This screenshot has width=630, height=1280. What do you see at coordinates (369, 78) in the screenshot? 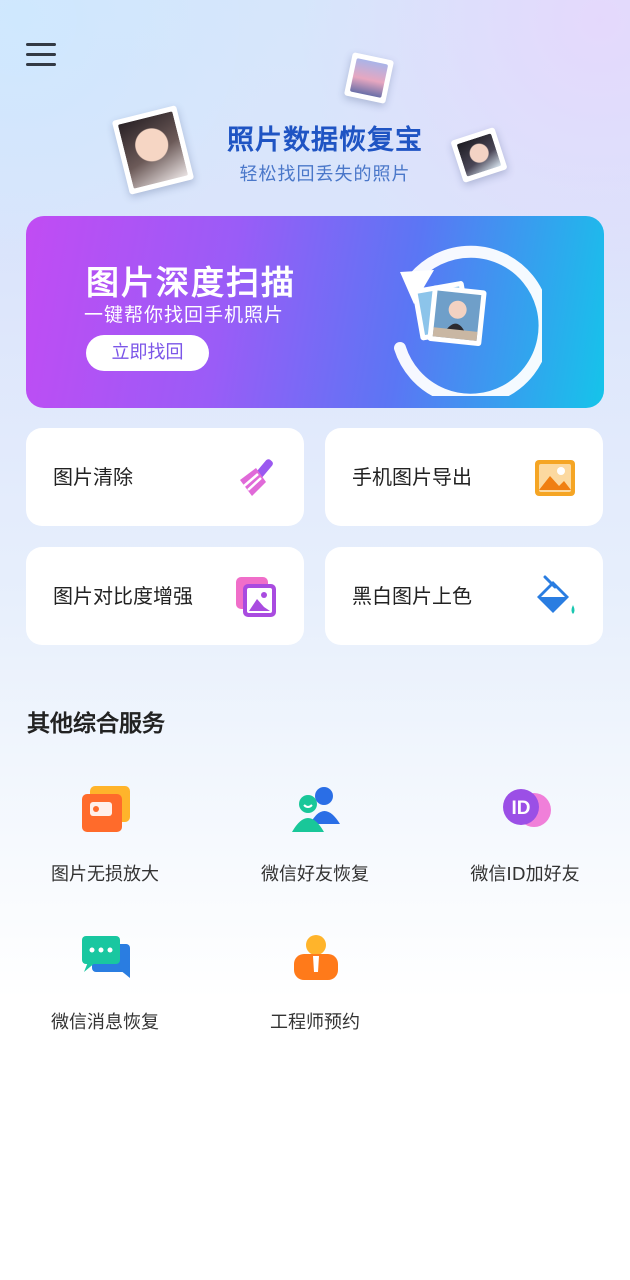
I see `decorative-photo-landscape` at bounding box center [369, 78].